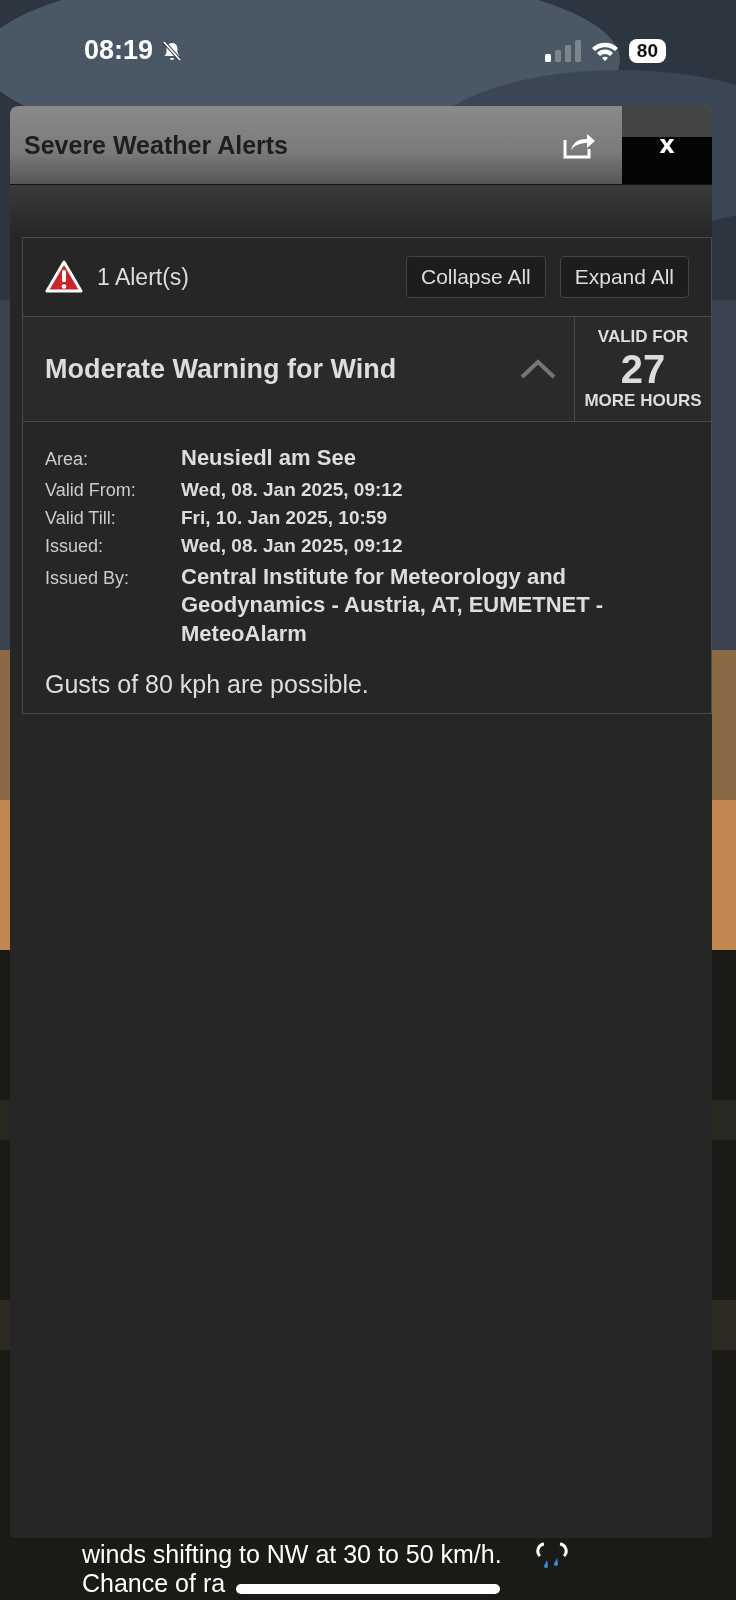 The image size is (736, 1600). I want to click on detail-value: Fri, 10. Jan 2025, 10:59, so click(284, 517).